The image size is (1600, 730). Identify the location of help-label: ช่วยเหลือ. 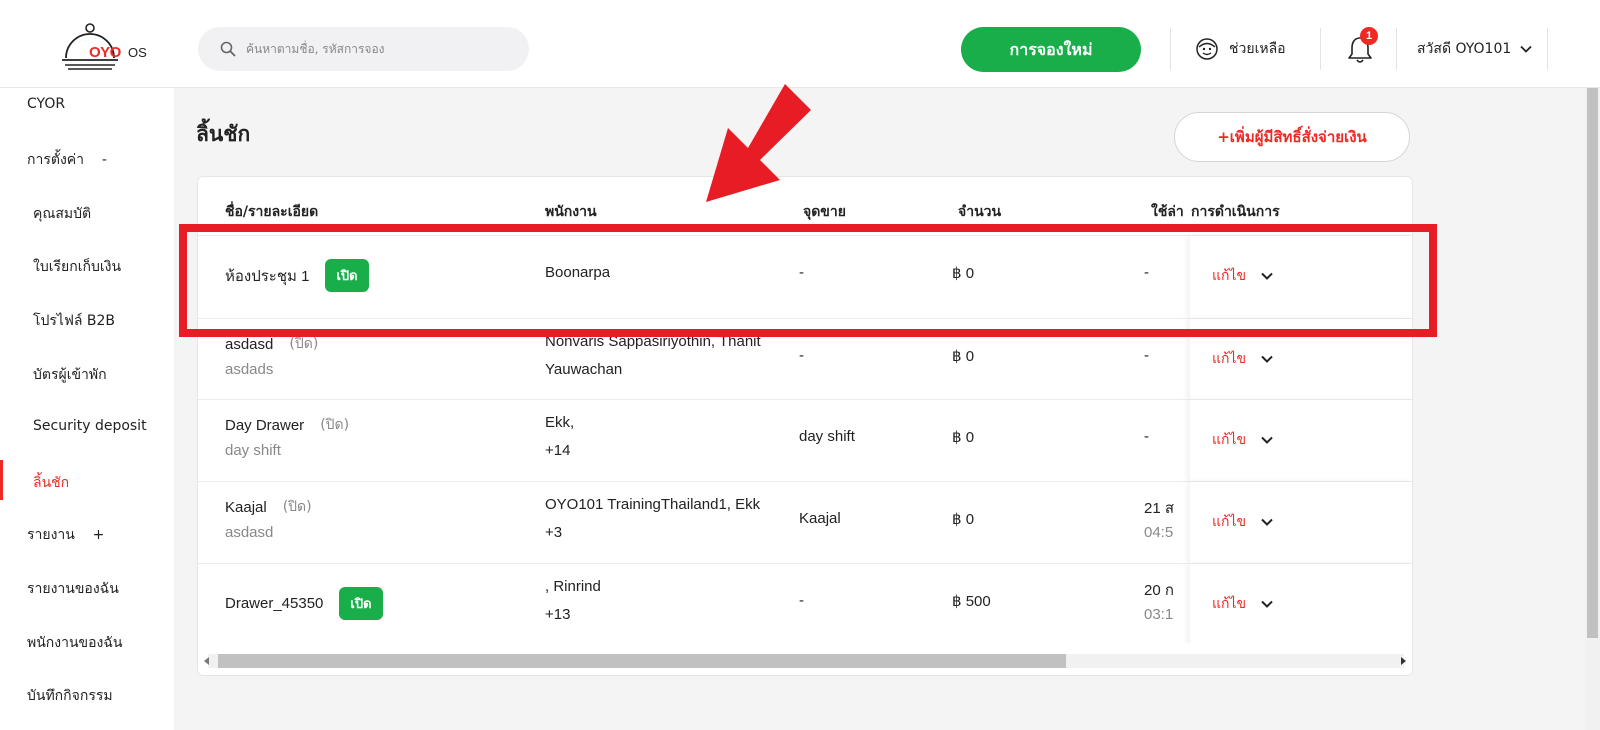
(1257, 49).